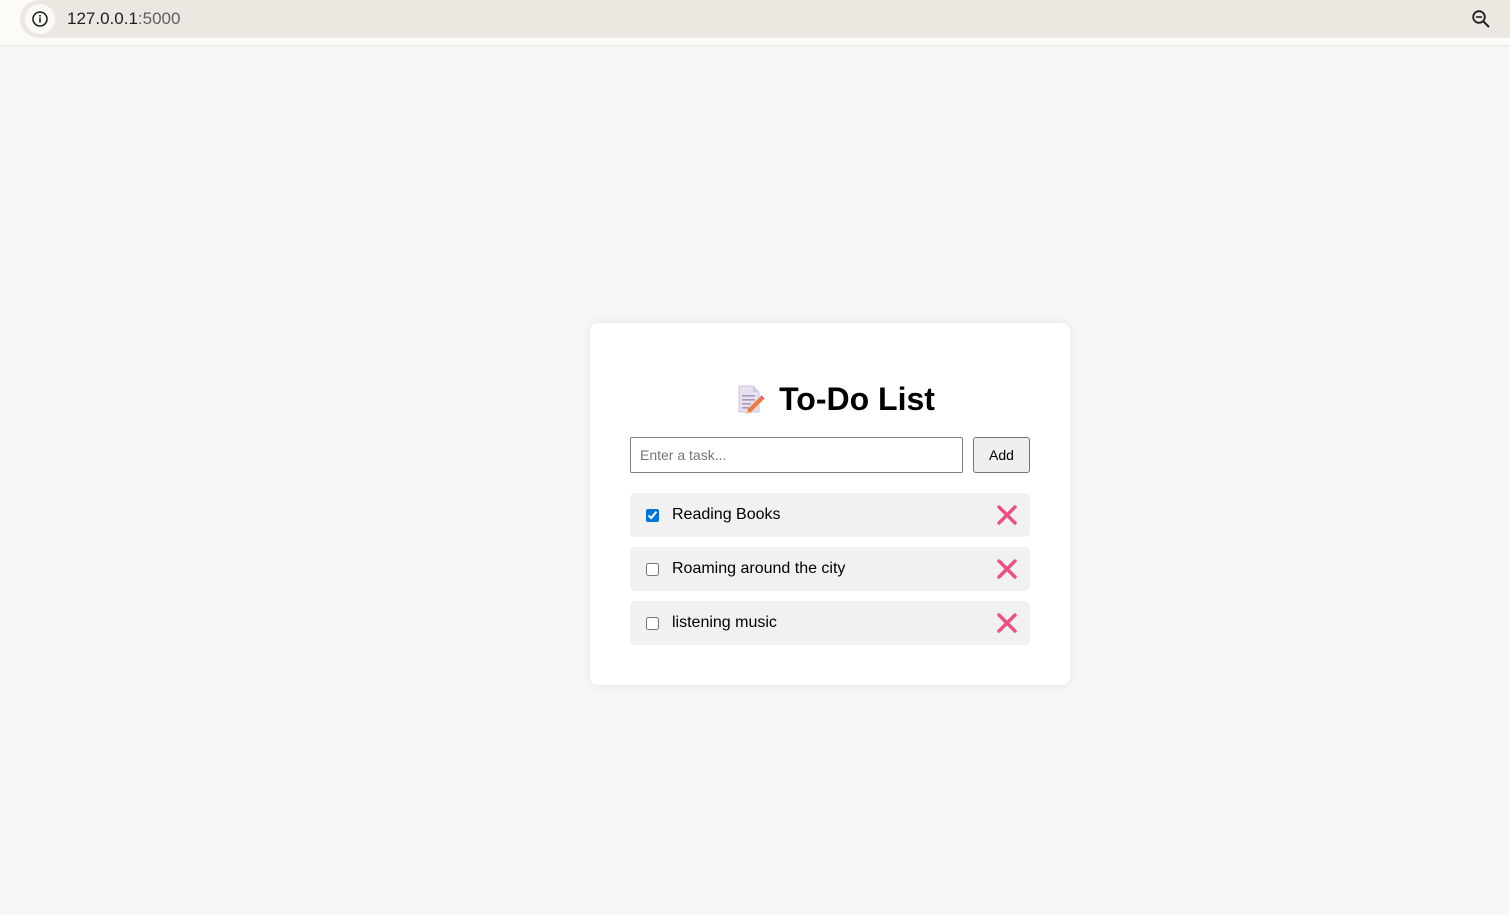 The width and height of the screenshot is (1510, 915). I want to click on site-info-button, so click(40, 19).